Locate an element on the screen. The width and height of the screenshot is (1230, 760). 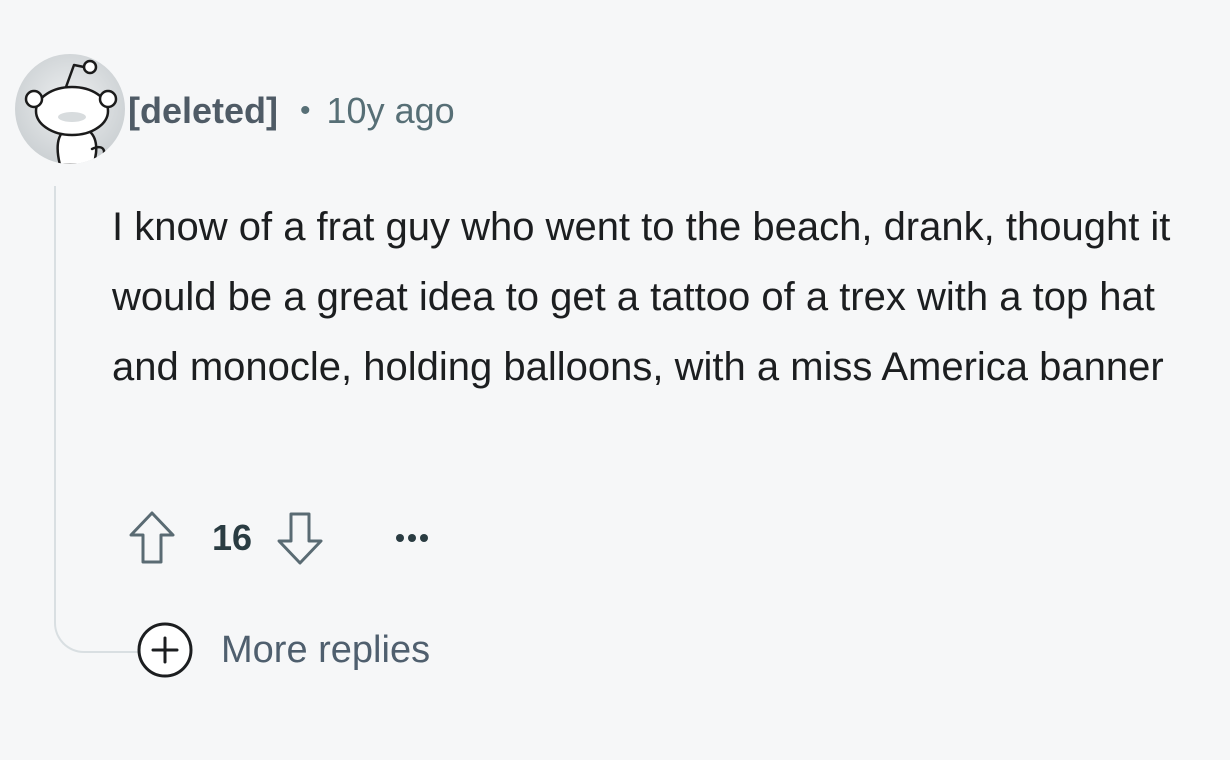
plus-circle-icon is located at coordinates (165, 650).